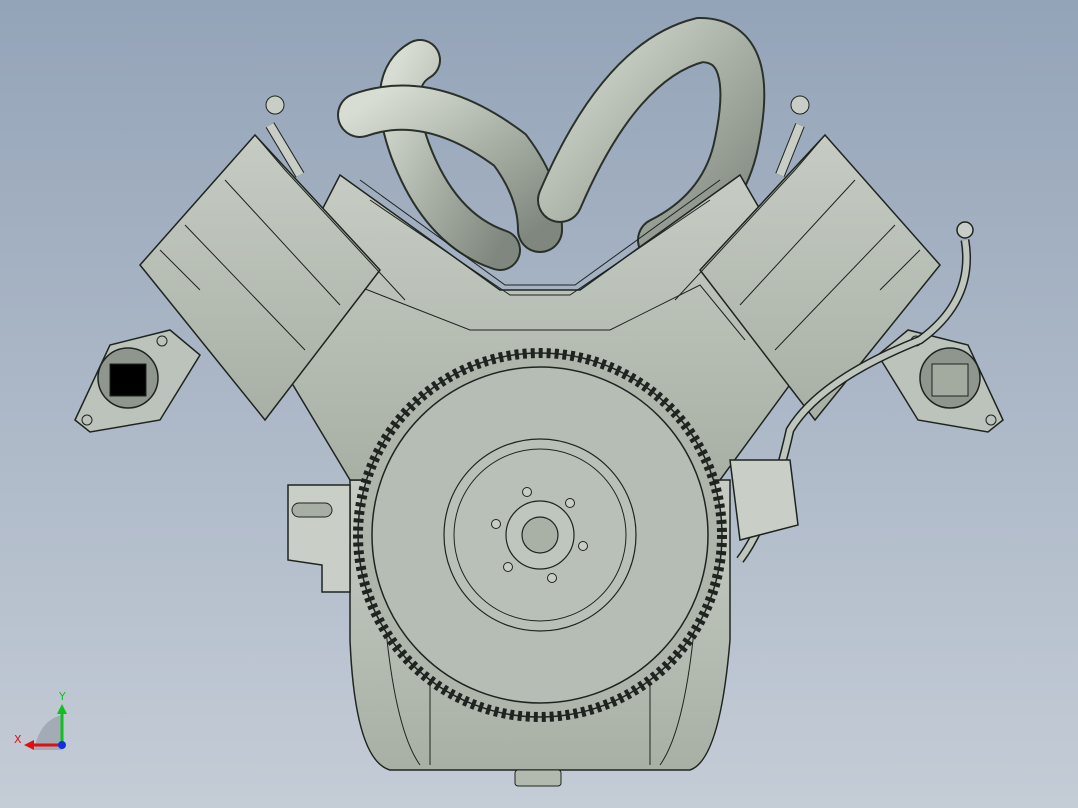  What do you see at coordinates (137, 381) in the screenshot?
I see `intake-flange-left` at bounding box center [137, 381].